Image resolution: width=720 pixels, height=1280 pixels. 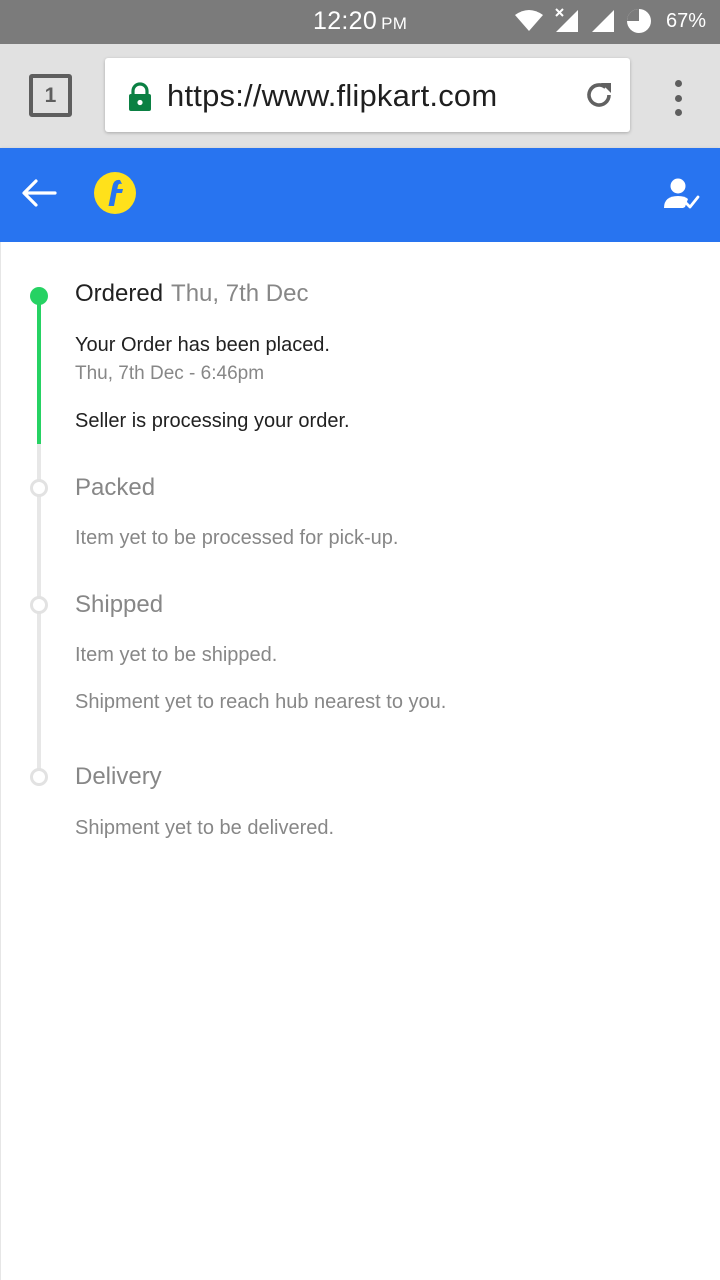 I want to click on battery-icon, so click(x=638, y=21).